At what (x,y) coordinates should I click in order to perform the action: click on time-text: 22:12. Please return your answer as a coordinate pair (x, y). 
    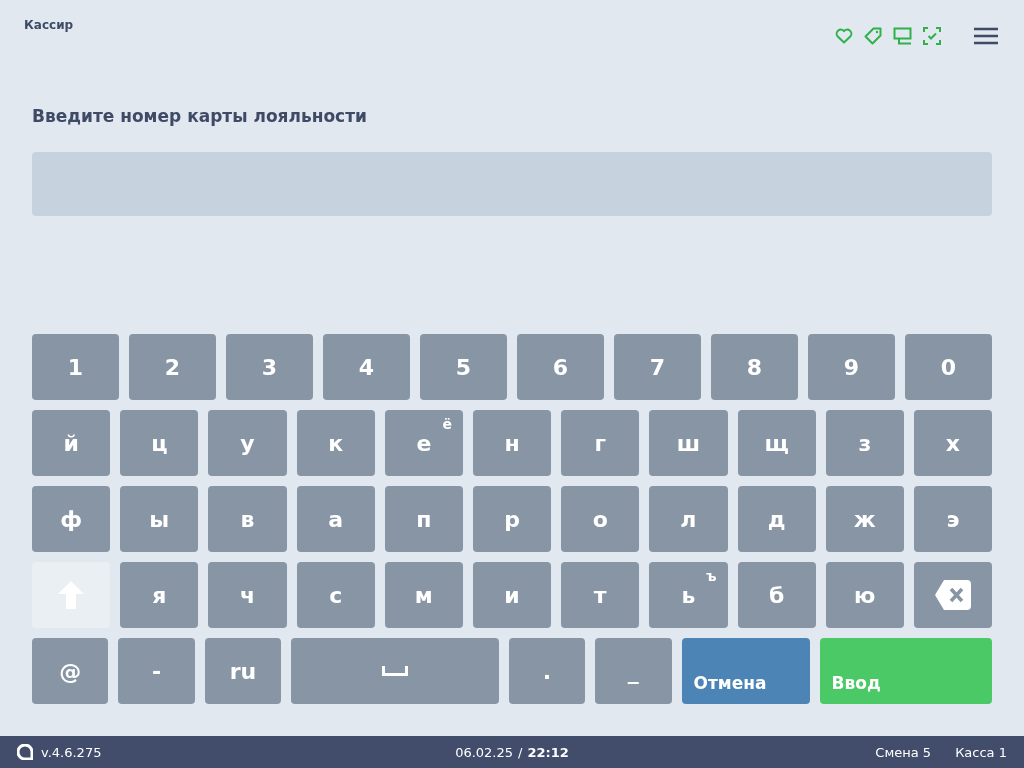
    Looking at the image, I should click on (548, 752).